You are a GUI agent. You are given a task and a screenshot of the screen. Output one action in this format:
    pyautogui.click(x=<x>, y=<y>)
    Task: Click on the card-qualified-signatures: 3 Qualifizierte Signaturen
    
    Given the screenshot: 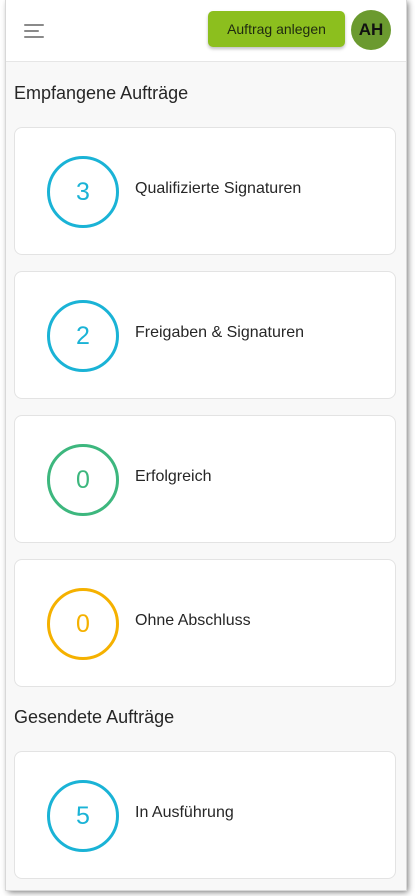 What is the action you would take?
    pyautogui.click(x=205, y=191)
    